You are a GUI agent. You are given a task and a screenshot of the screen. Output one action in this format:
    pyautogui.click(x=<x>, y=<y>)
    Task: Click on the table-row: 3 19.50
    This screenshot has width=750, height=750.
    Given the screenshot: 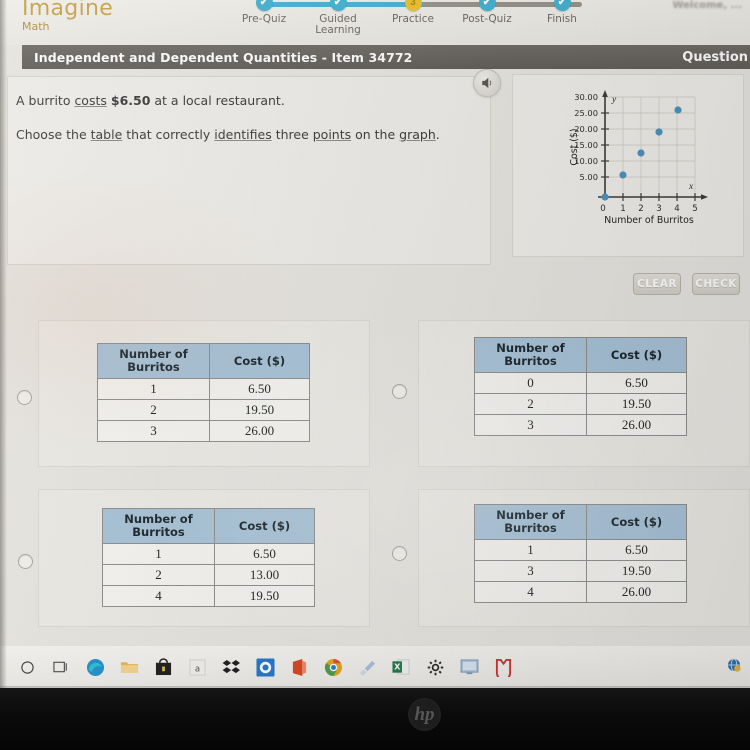 What is the action you would take?
    pyautogui.click(x=580, y=571)
    